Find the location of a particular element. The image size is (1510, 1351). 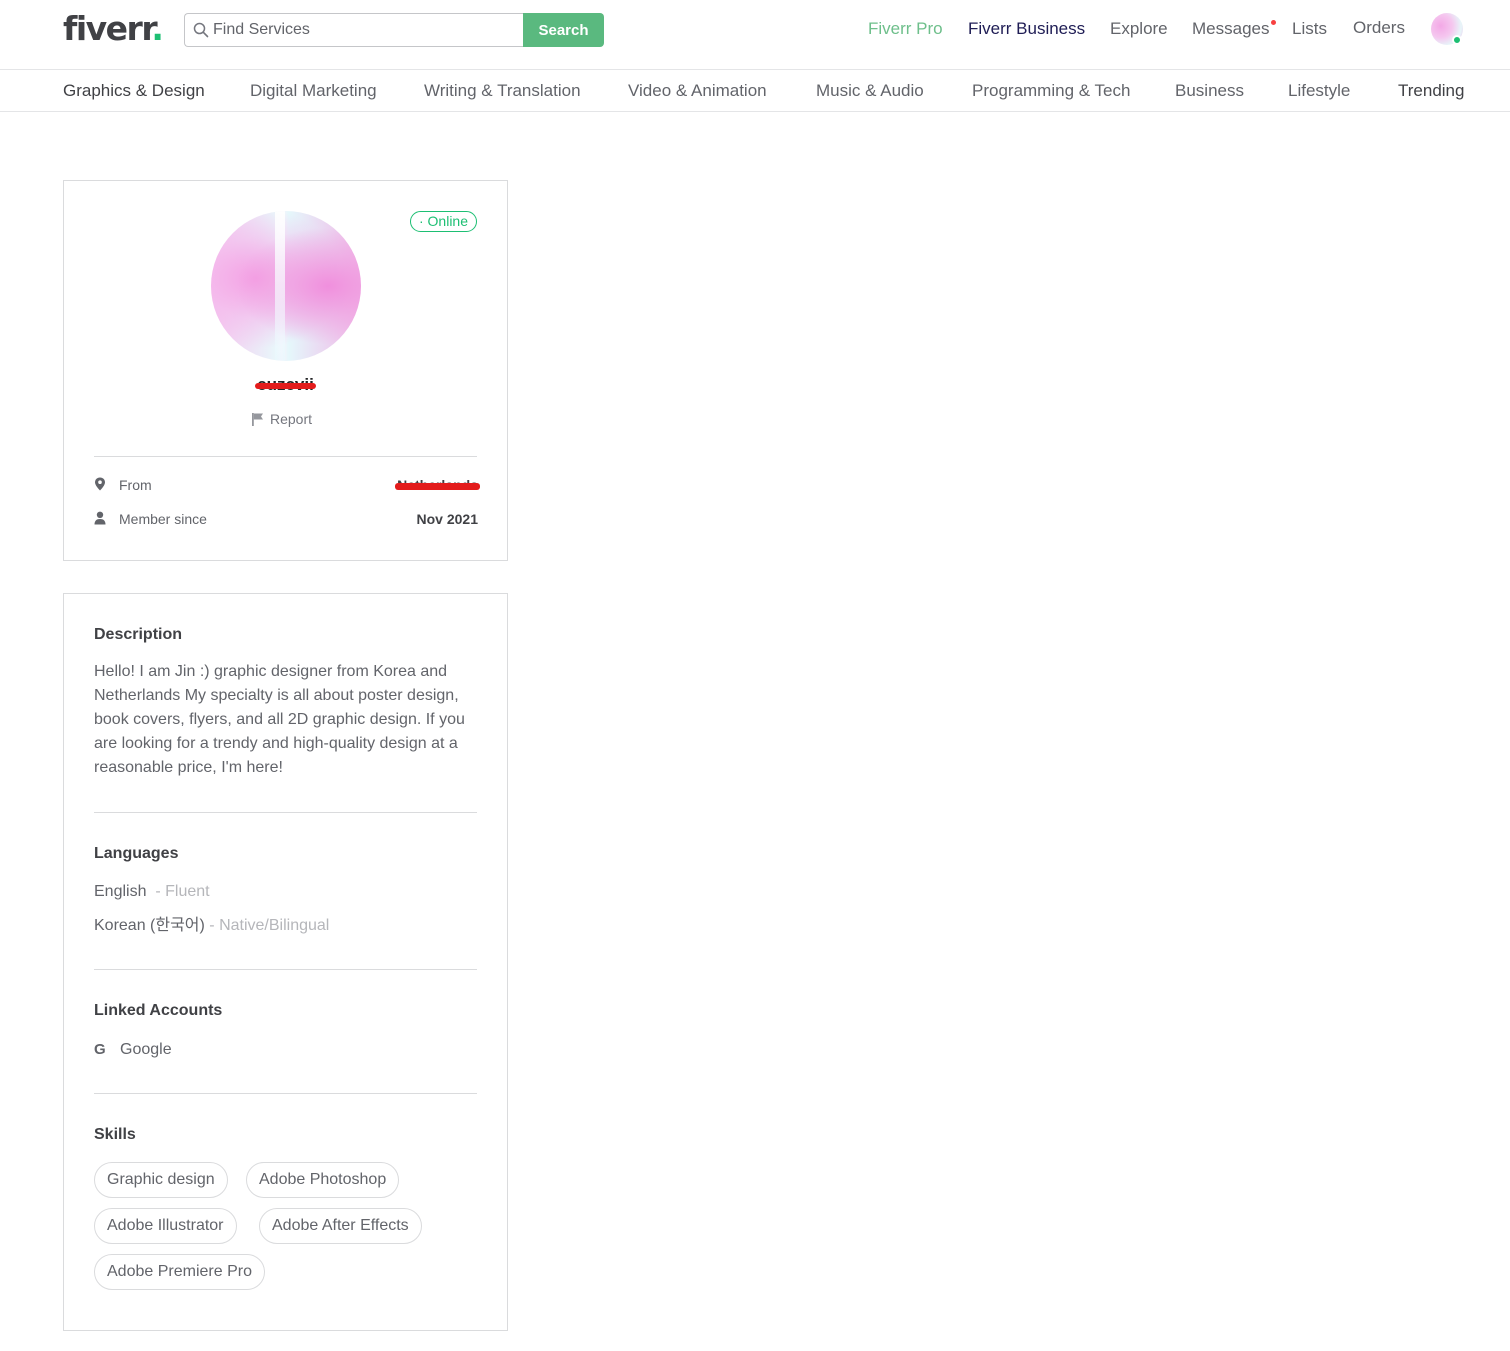

nav-fiverr-business: Fiverr Business is located at coordinates (1026, 29).